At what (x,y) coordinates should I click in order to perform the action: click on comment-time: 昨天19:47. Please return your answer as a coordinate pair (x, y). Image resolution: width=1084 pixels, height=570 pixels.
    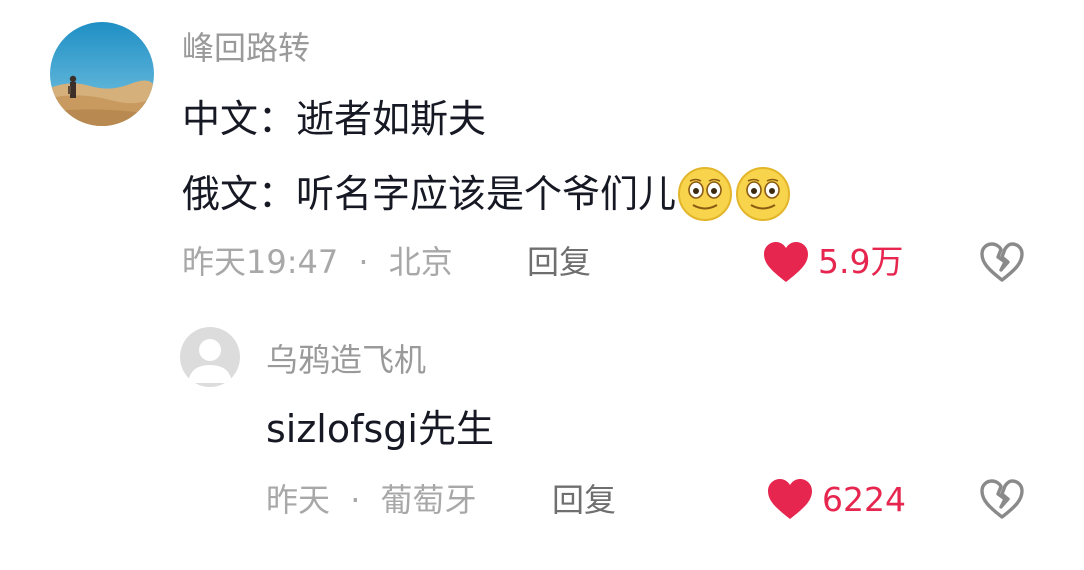
    Looking at the image, I should click on (260, 262).